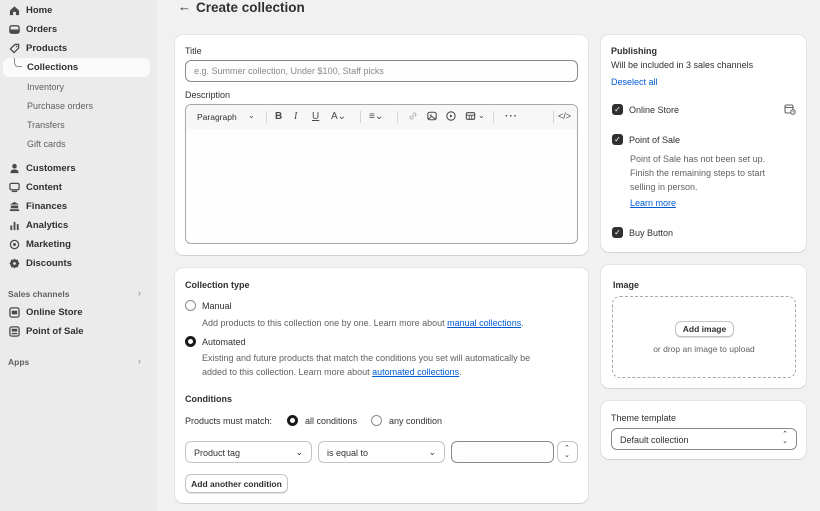  Describe the element at coordinates (415, 372) in the screenshot. I see `automated-collections-link: automated collections` at that location.